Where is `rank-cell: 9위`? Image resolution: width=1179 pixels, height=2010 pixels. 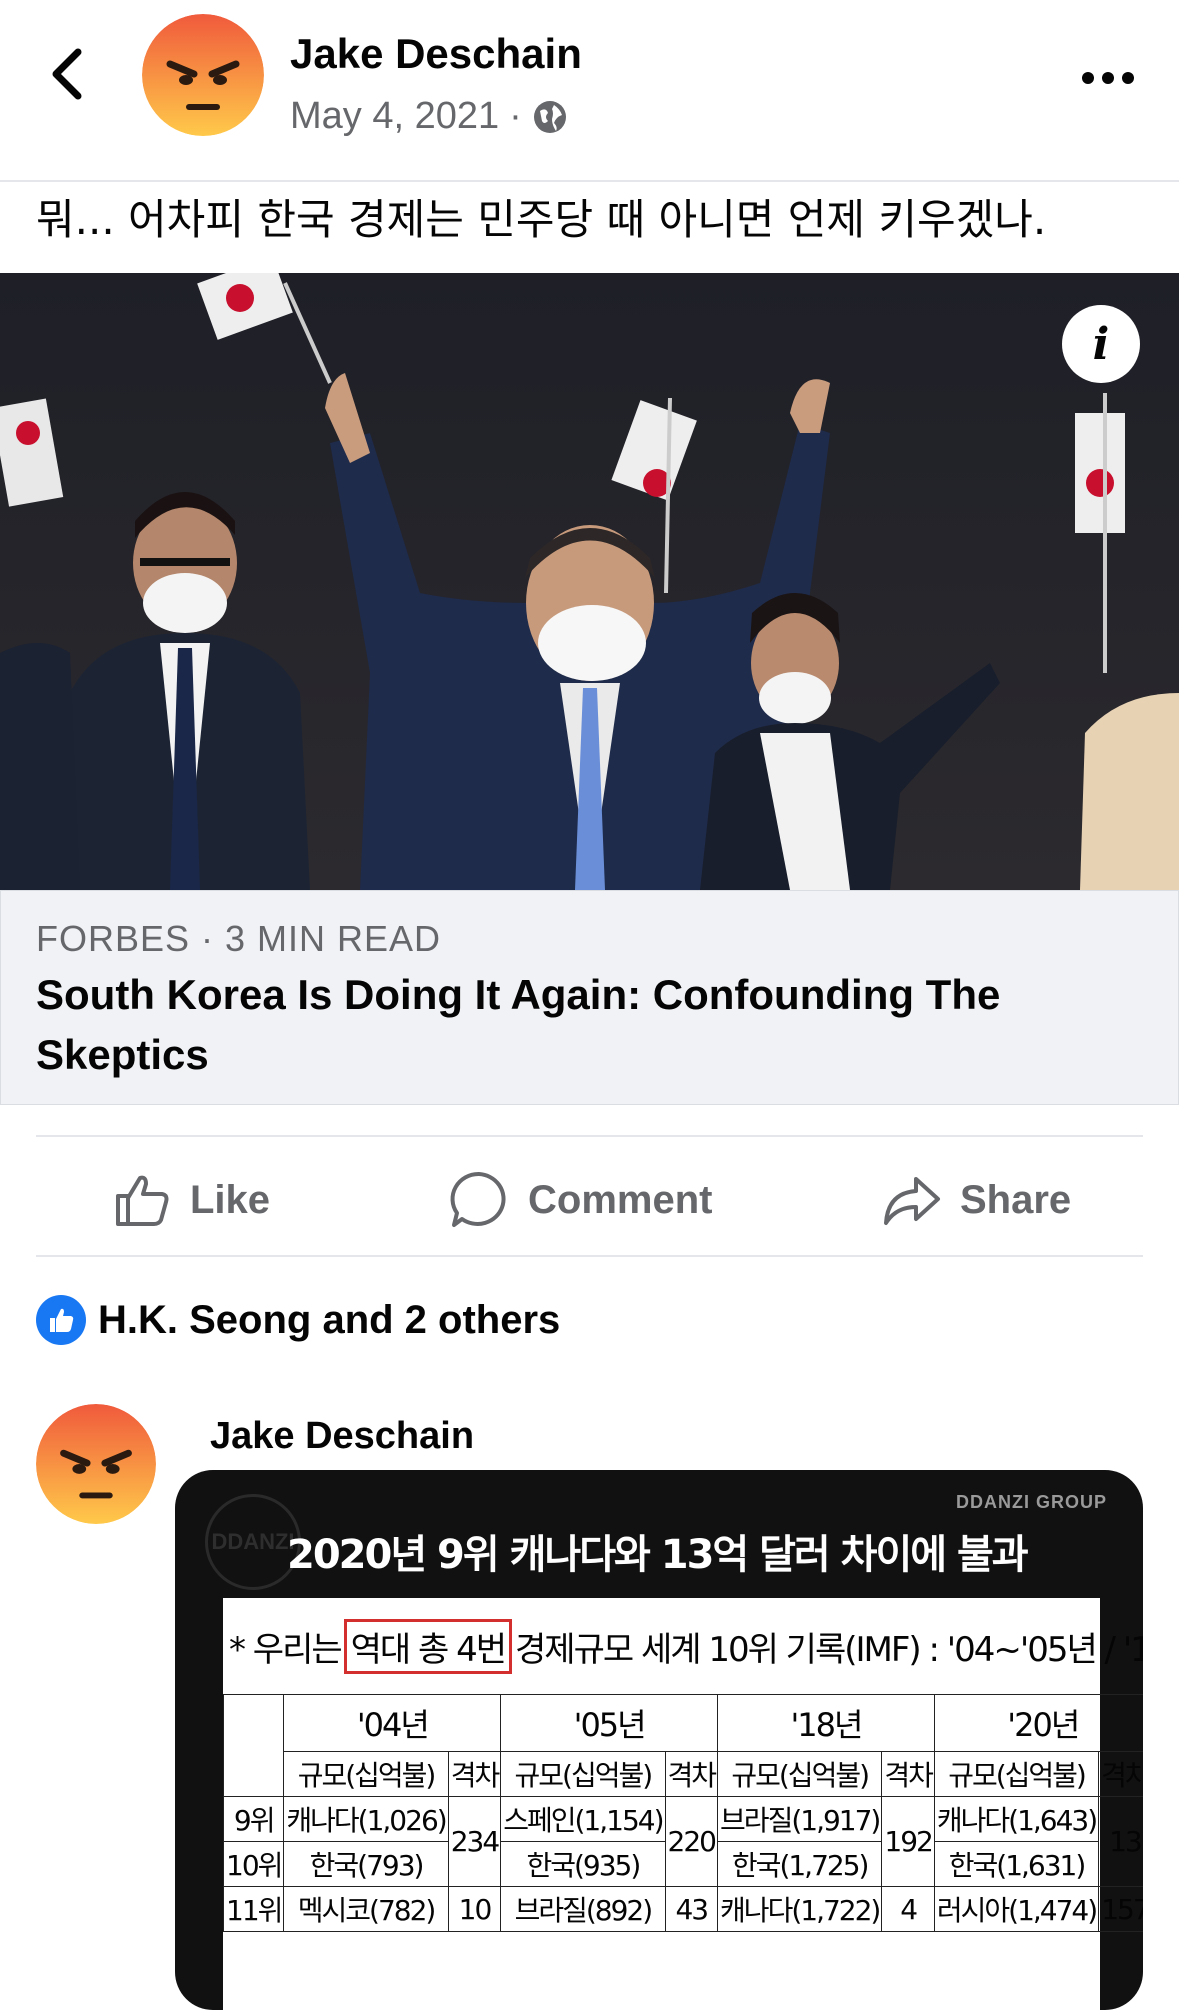 rank-cell: 9위 is located at coordinates (253, 1819).